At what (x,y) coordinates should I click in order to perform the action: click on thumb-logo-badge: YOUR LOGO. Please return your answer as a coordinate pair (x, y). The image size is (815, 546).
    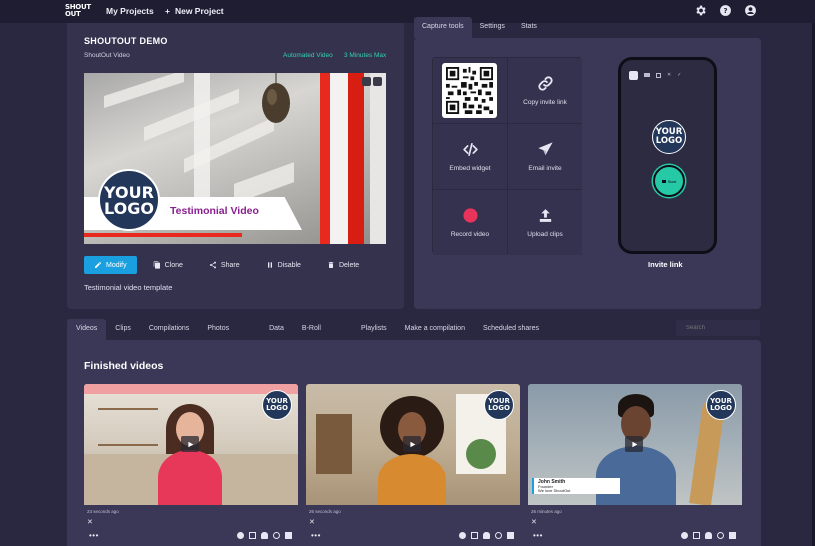
    Looking at the image, I should click on (721, 405).